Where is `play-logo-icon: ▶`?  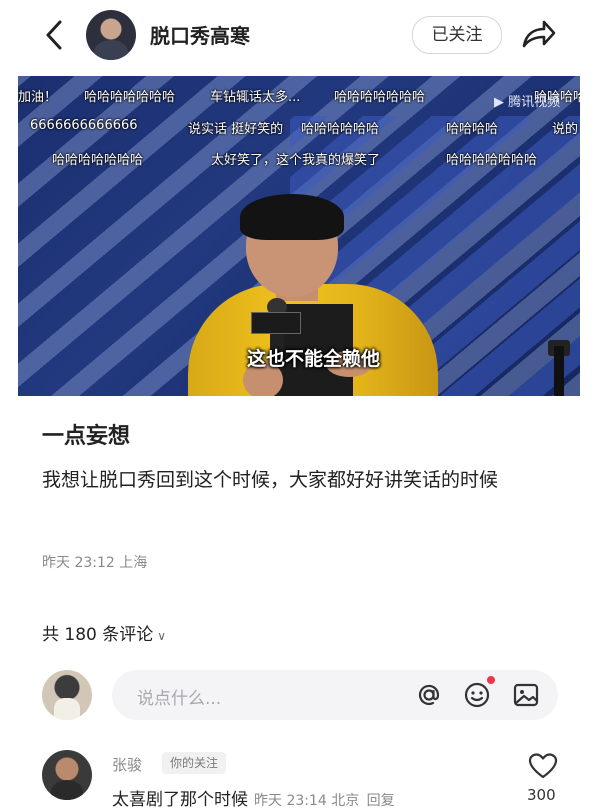
play-logo-icon: ▶ is located at coordinates (499, 102).